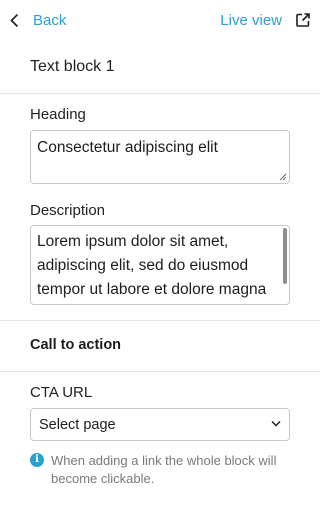 The height and width of the screenshot is (521, 320). I want to click on heading-input: Consectetur adipiscing elit, so click(160, 157).